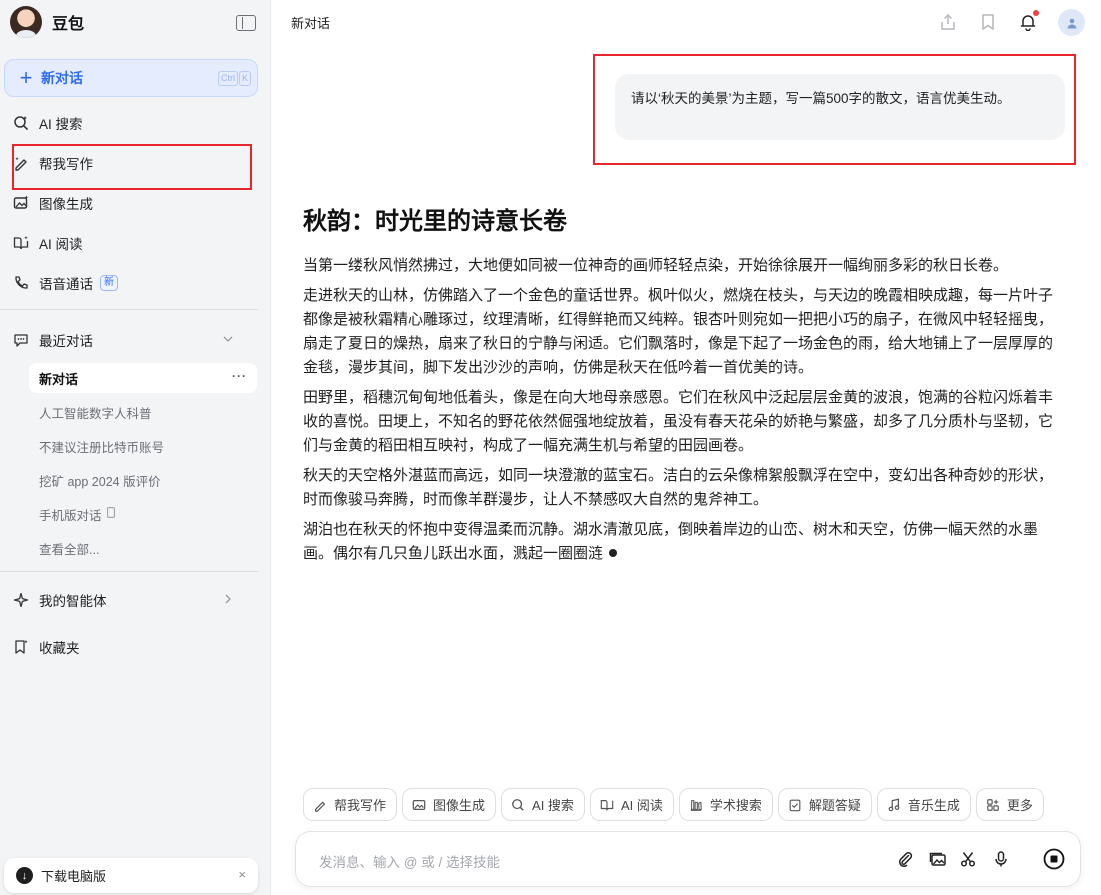 The height and width of the screenshot is (895, 1101). I want to click on skill-write-button: 帮我写作, so click(350, 804).